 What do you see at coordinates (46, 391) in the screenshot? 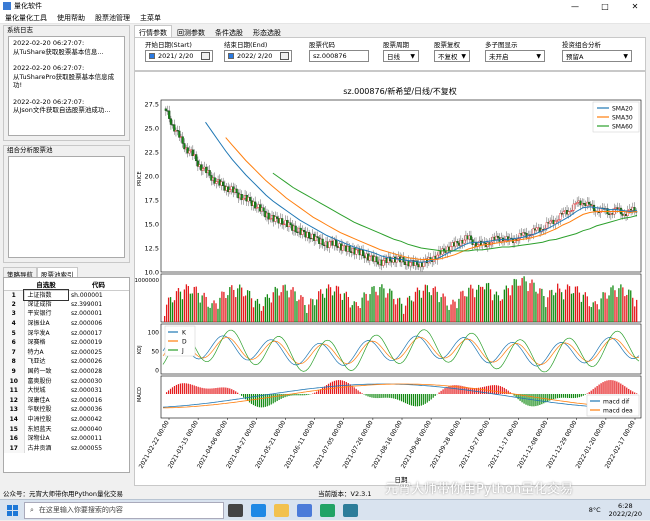
I see `stock-name: 大悦城` at bounding box center [46, 391].